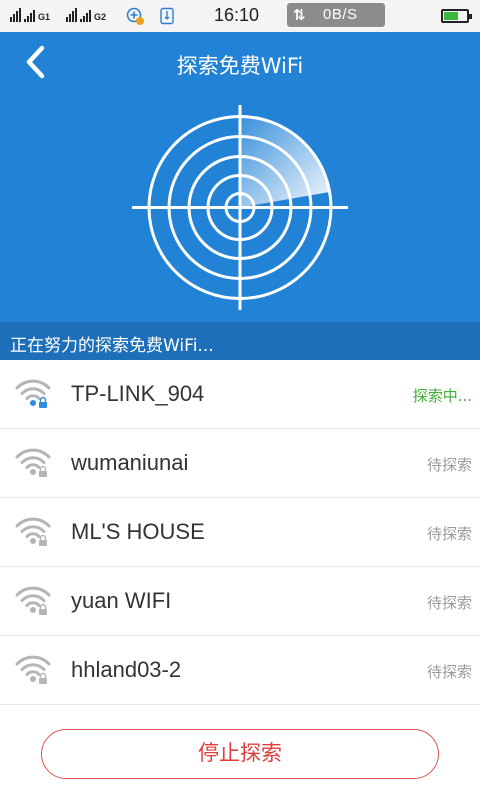 The height and width of the screenshot is (800, 480). What do you see at coordinates (44, 17) in the screenshot?
I see `sim1-label: G1` at bounding box center [44, 17].